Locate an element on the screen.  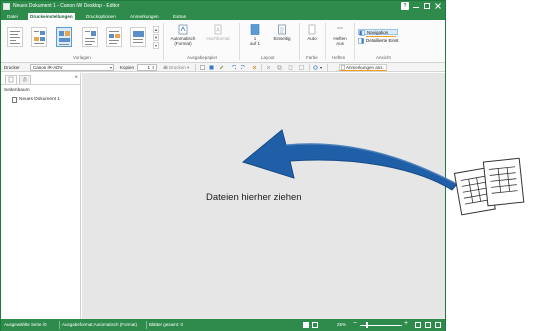
close-icon is located at coordinates (438, 6).